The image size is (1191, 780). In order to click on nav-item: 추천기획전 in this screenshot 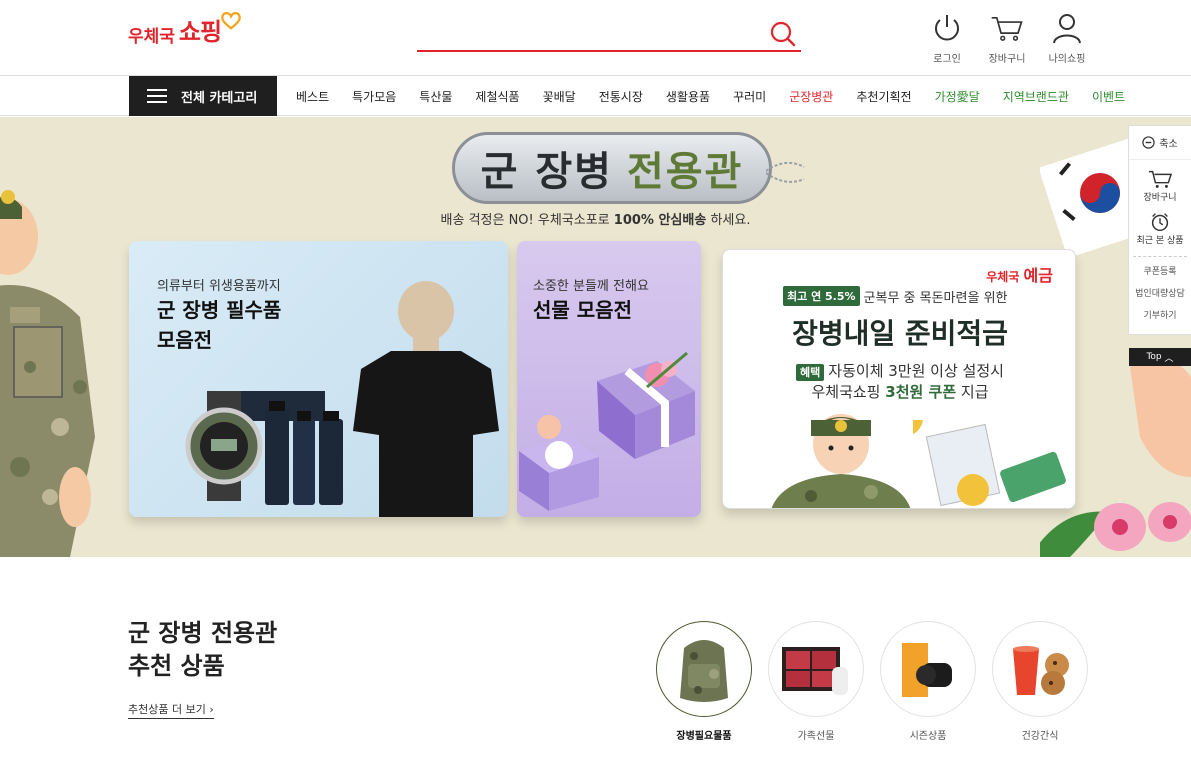, I will do `click(883, 96)`.